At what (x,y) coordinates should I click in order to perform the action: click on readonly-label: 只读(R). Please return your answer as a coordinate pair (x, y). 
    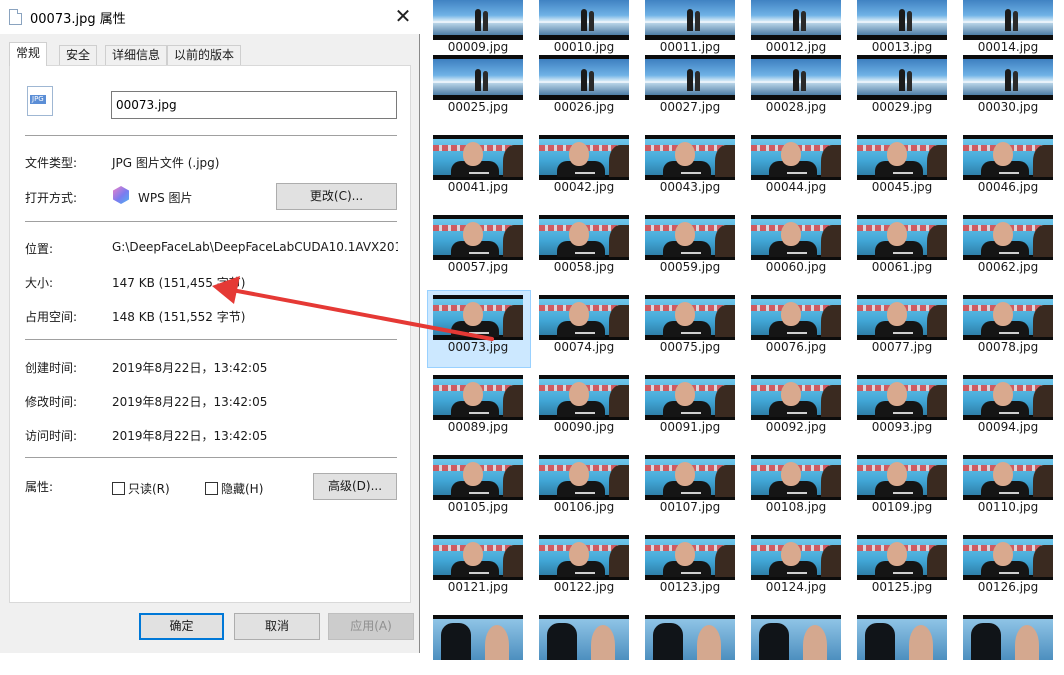
    Looking at the image, I should click on (149, 489).